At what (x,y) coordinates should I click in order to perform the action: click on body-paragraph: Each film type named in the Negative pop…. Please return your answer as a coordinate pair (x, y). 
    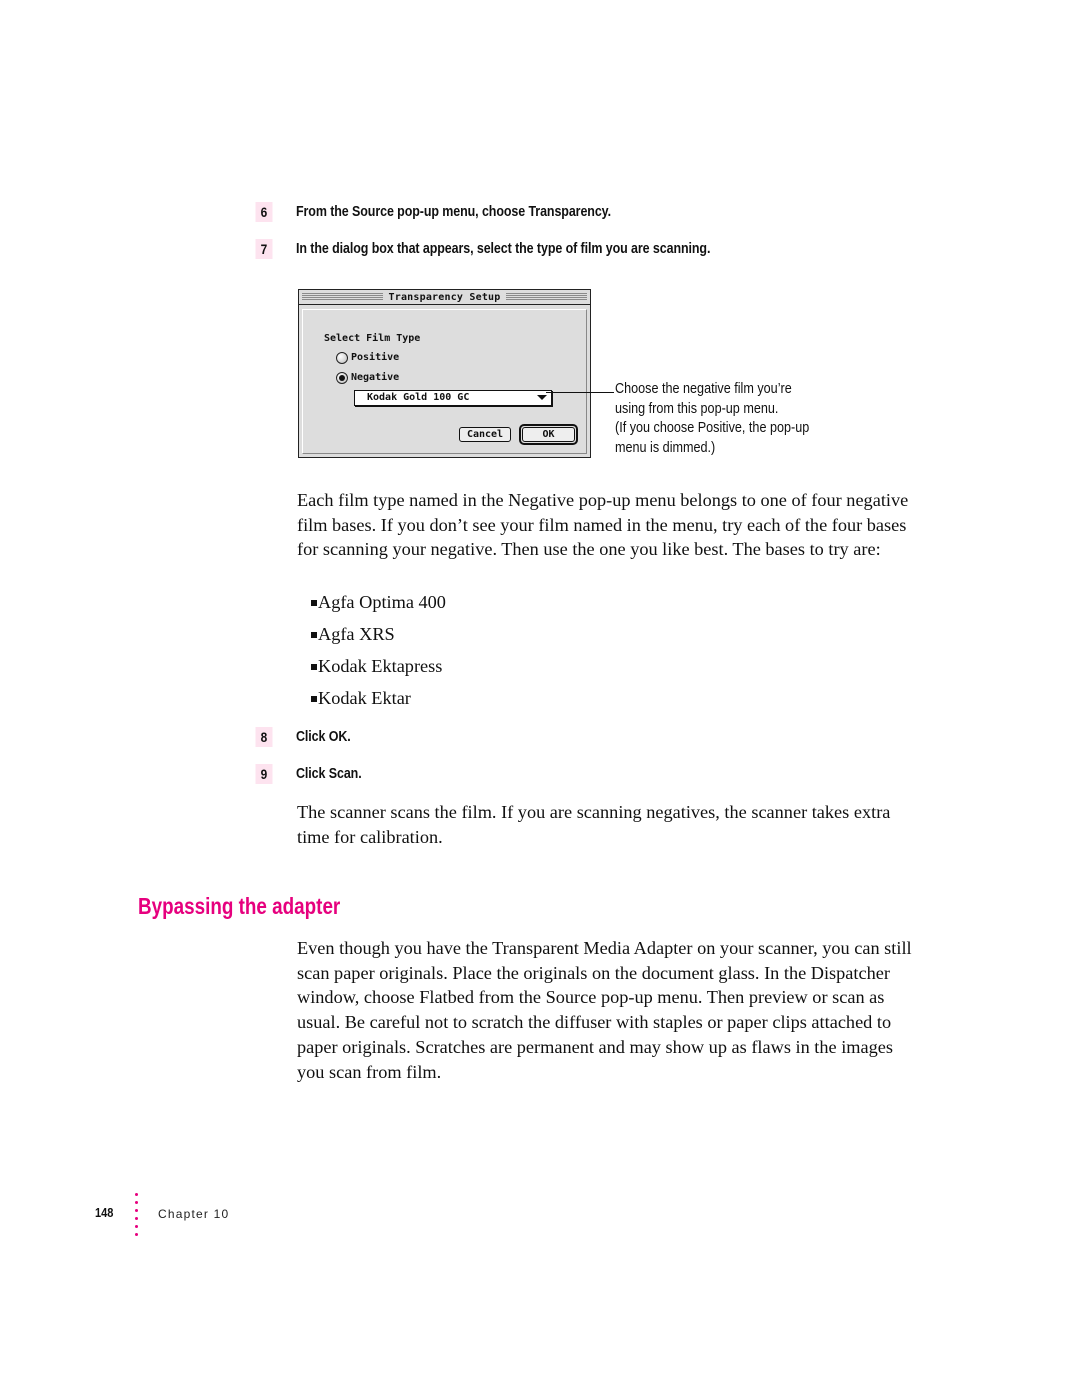
    Looking at the image, I should click on (603, 525).